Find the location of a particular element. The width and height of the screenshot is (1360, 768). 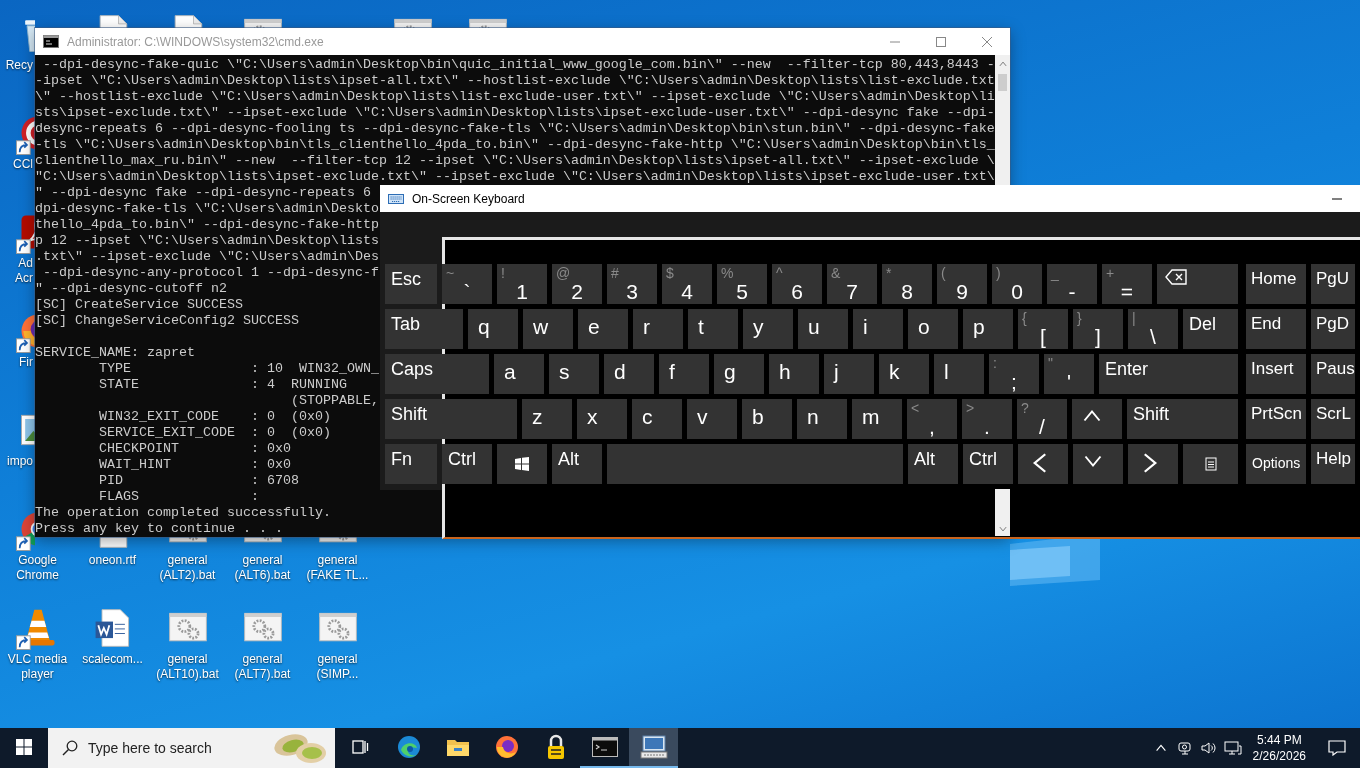

keyboard-key: k is located at coordinates (904, 374).